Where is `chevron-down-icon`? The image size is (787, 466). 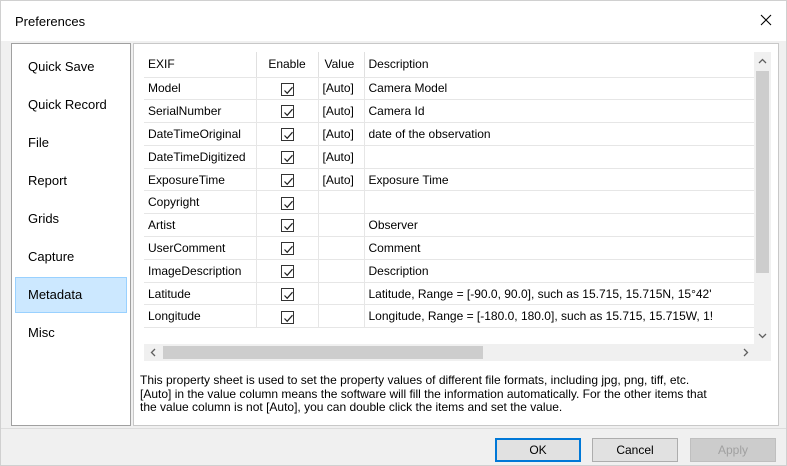
chevron-down-icon is located at coordinates (762, 335).